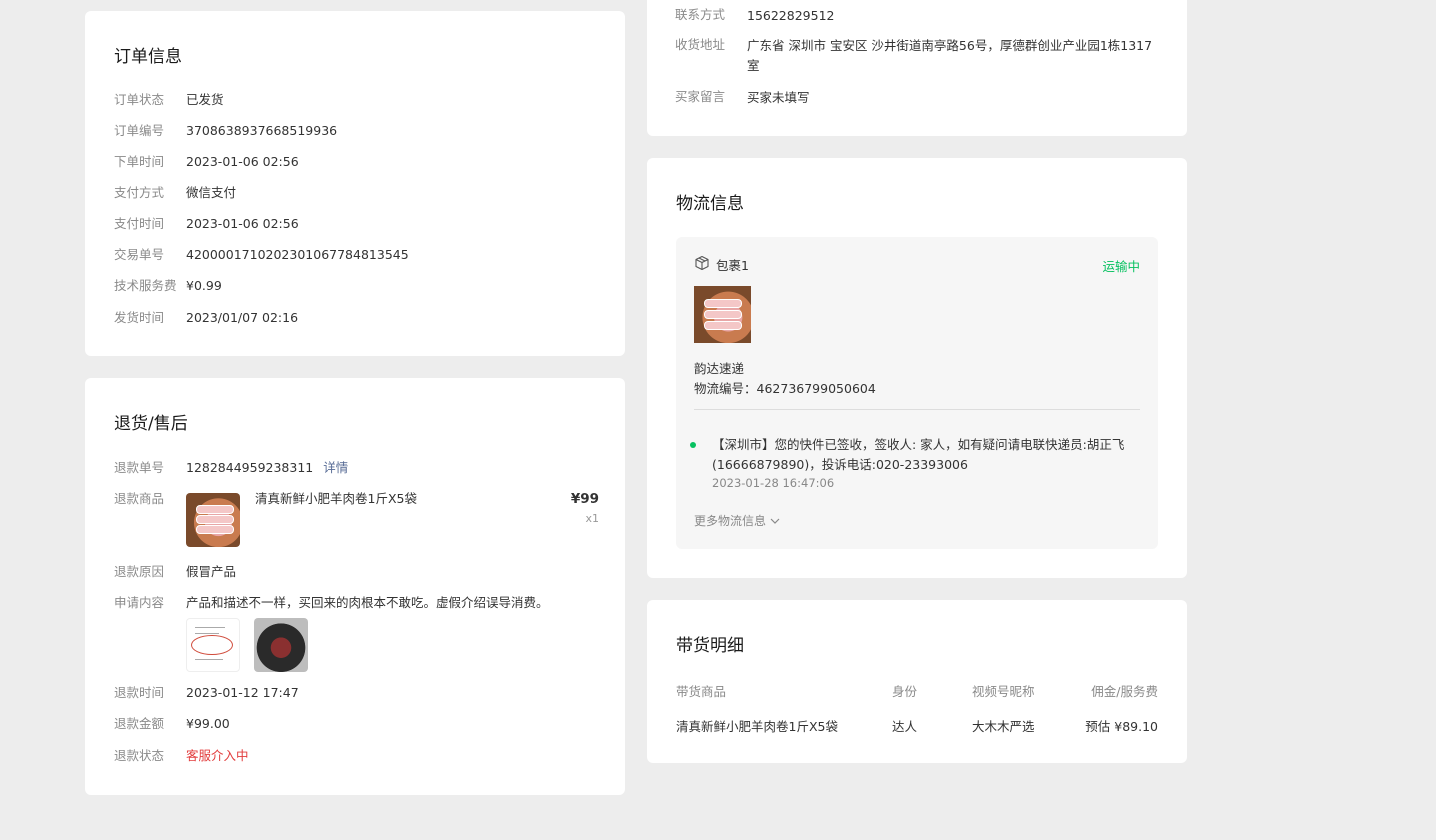 The height and width of the screenshot is (840, 1436). I want to click on column-header-product: 带货商品, so click(701, 691).